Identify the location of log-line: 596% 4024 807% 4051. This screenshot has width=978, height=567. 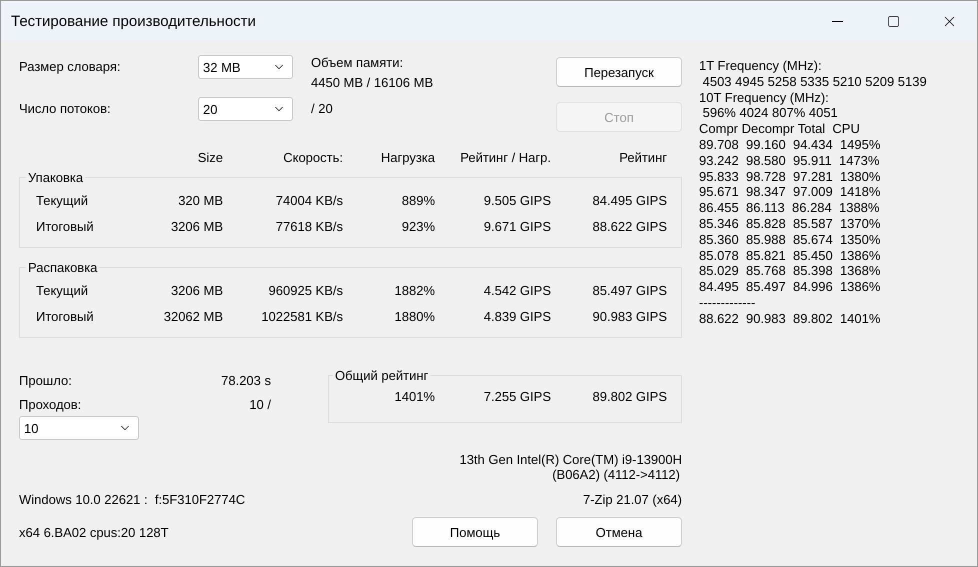
(770, 113).